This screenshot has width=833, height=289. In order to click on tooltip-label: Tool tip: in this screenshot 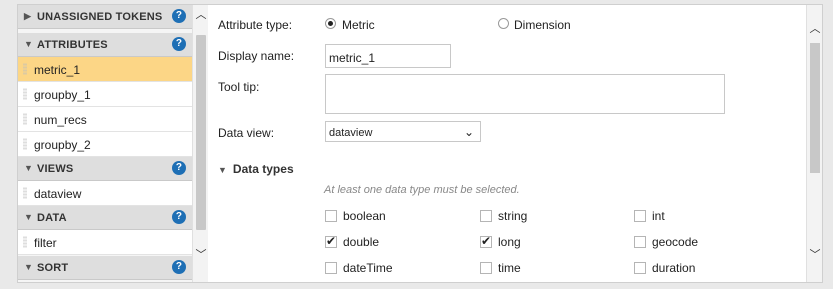, I will do `click(239, 87)`.